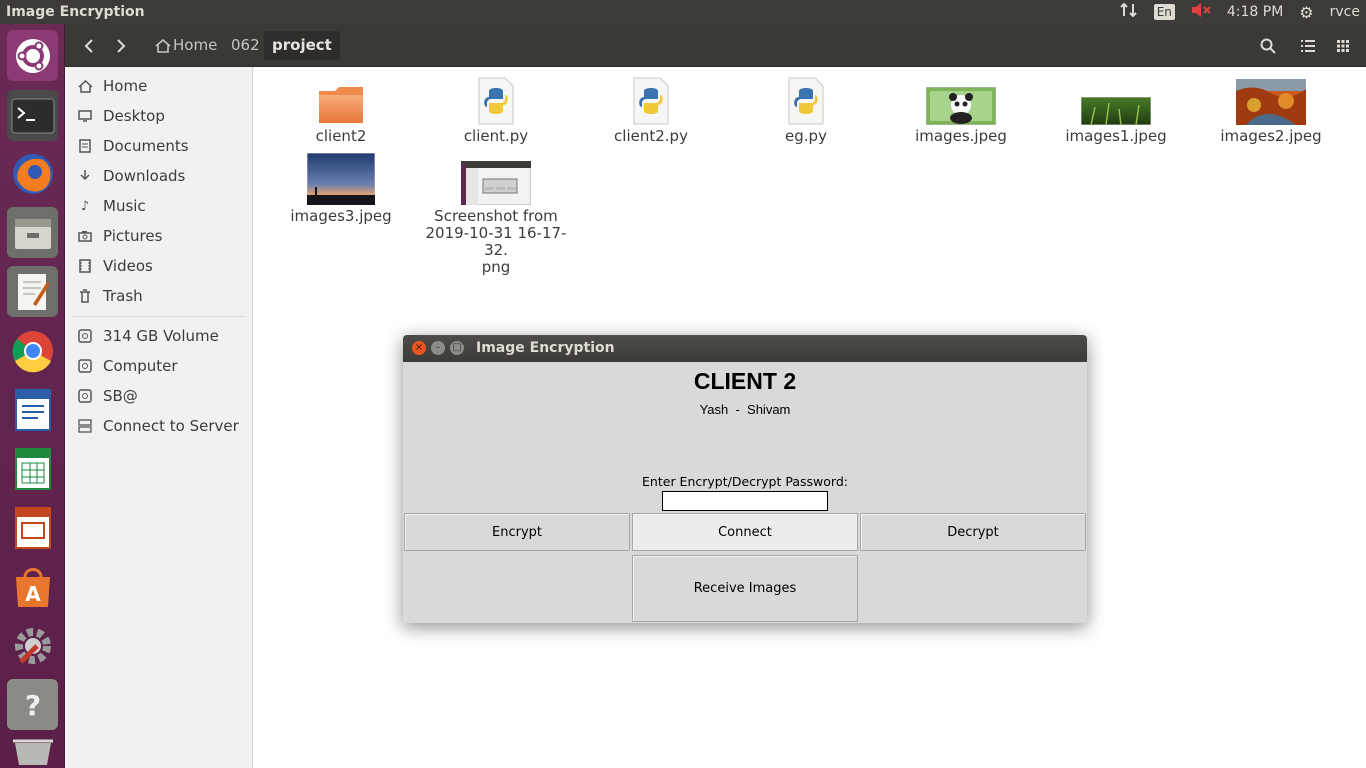 Image resolution: width=1366 pixels, height=768 pixels. I want to click on file-name-line: 2019-10-31 16-17-32., so click(496, 241).